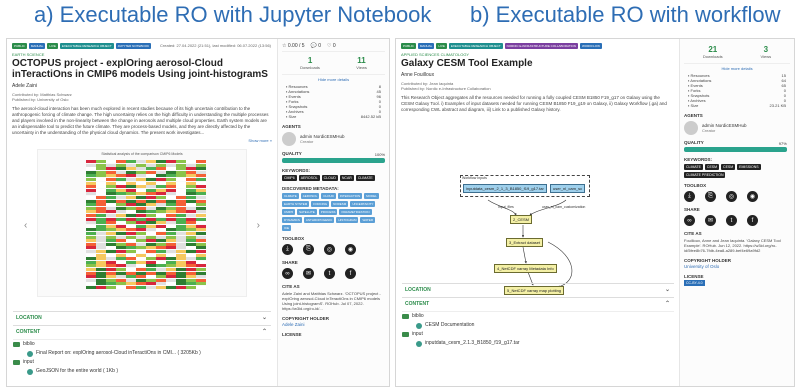 The width and height of the screenshot is (799, 387). I want to click on metadata-chip: CLOUD, so click(328, 196).